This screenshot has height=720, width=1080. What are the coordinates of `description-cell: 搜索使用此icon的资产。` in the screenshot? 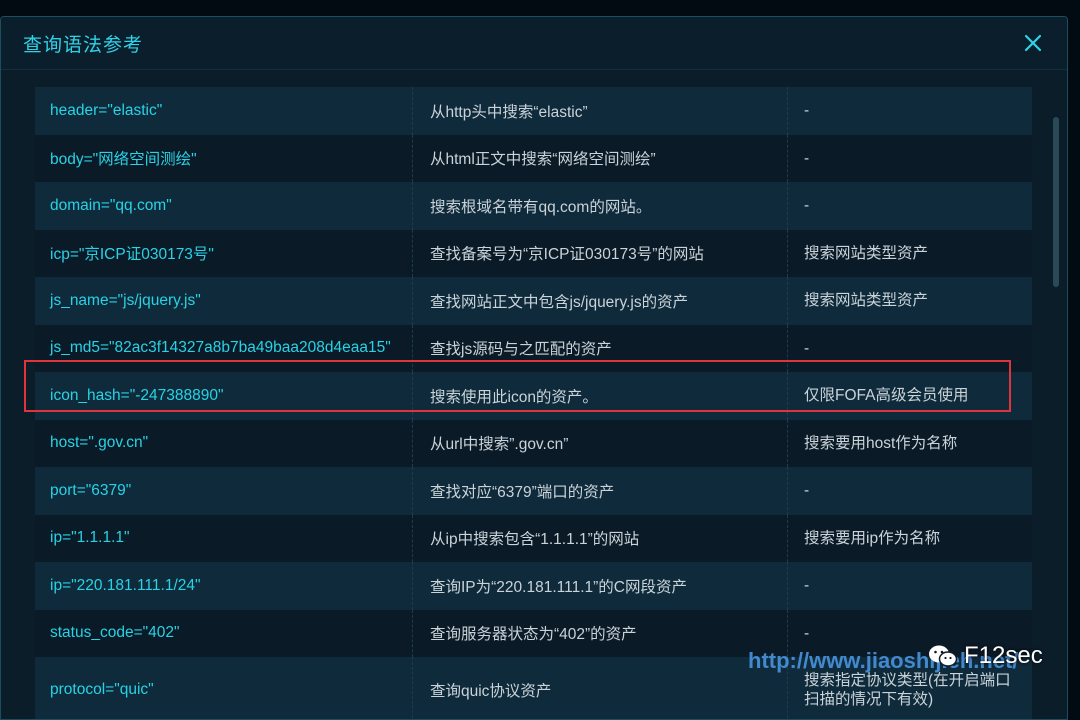 It's located at (600, 396).